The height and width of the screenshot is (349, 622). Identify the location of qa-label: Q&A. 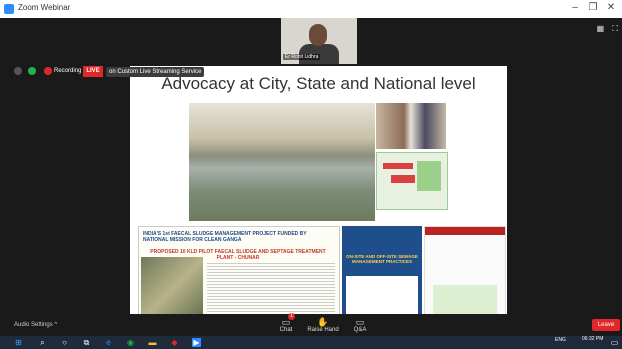
(360, 330).